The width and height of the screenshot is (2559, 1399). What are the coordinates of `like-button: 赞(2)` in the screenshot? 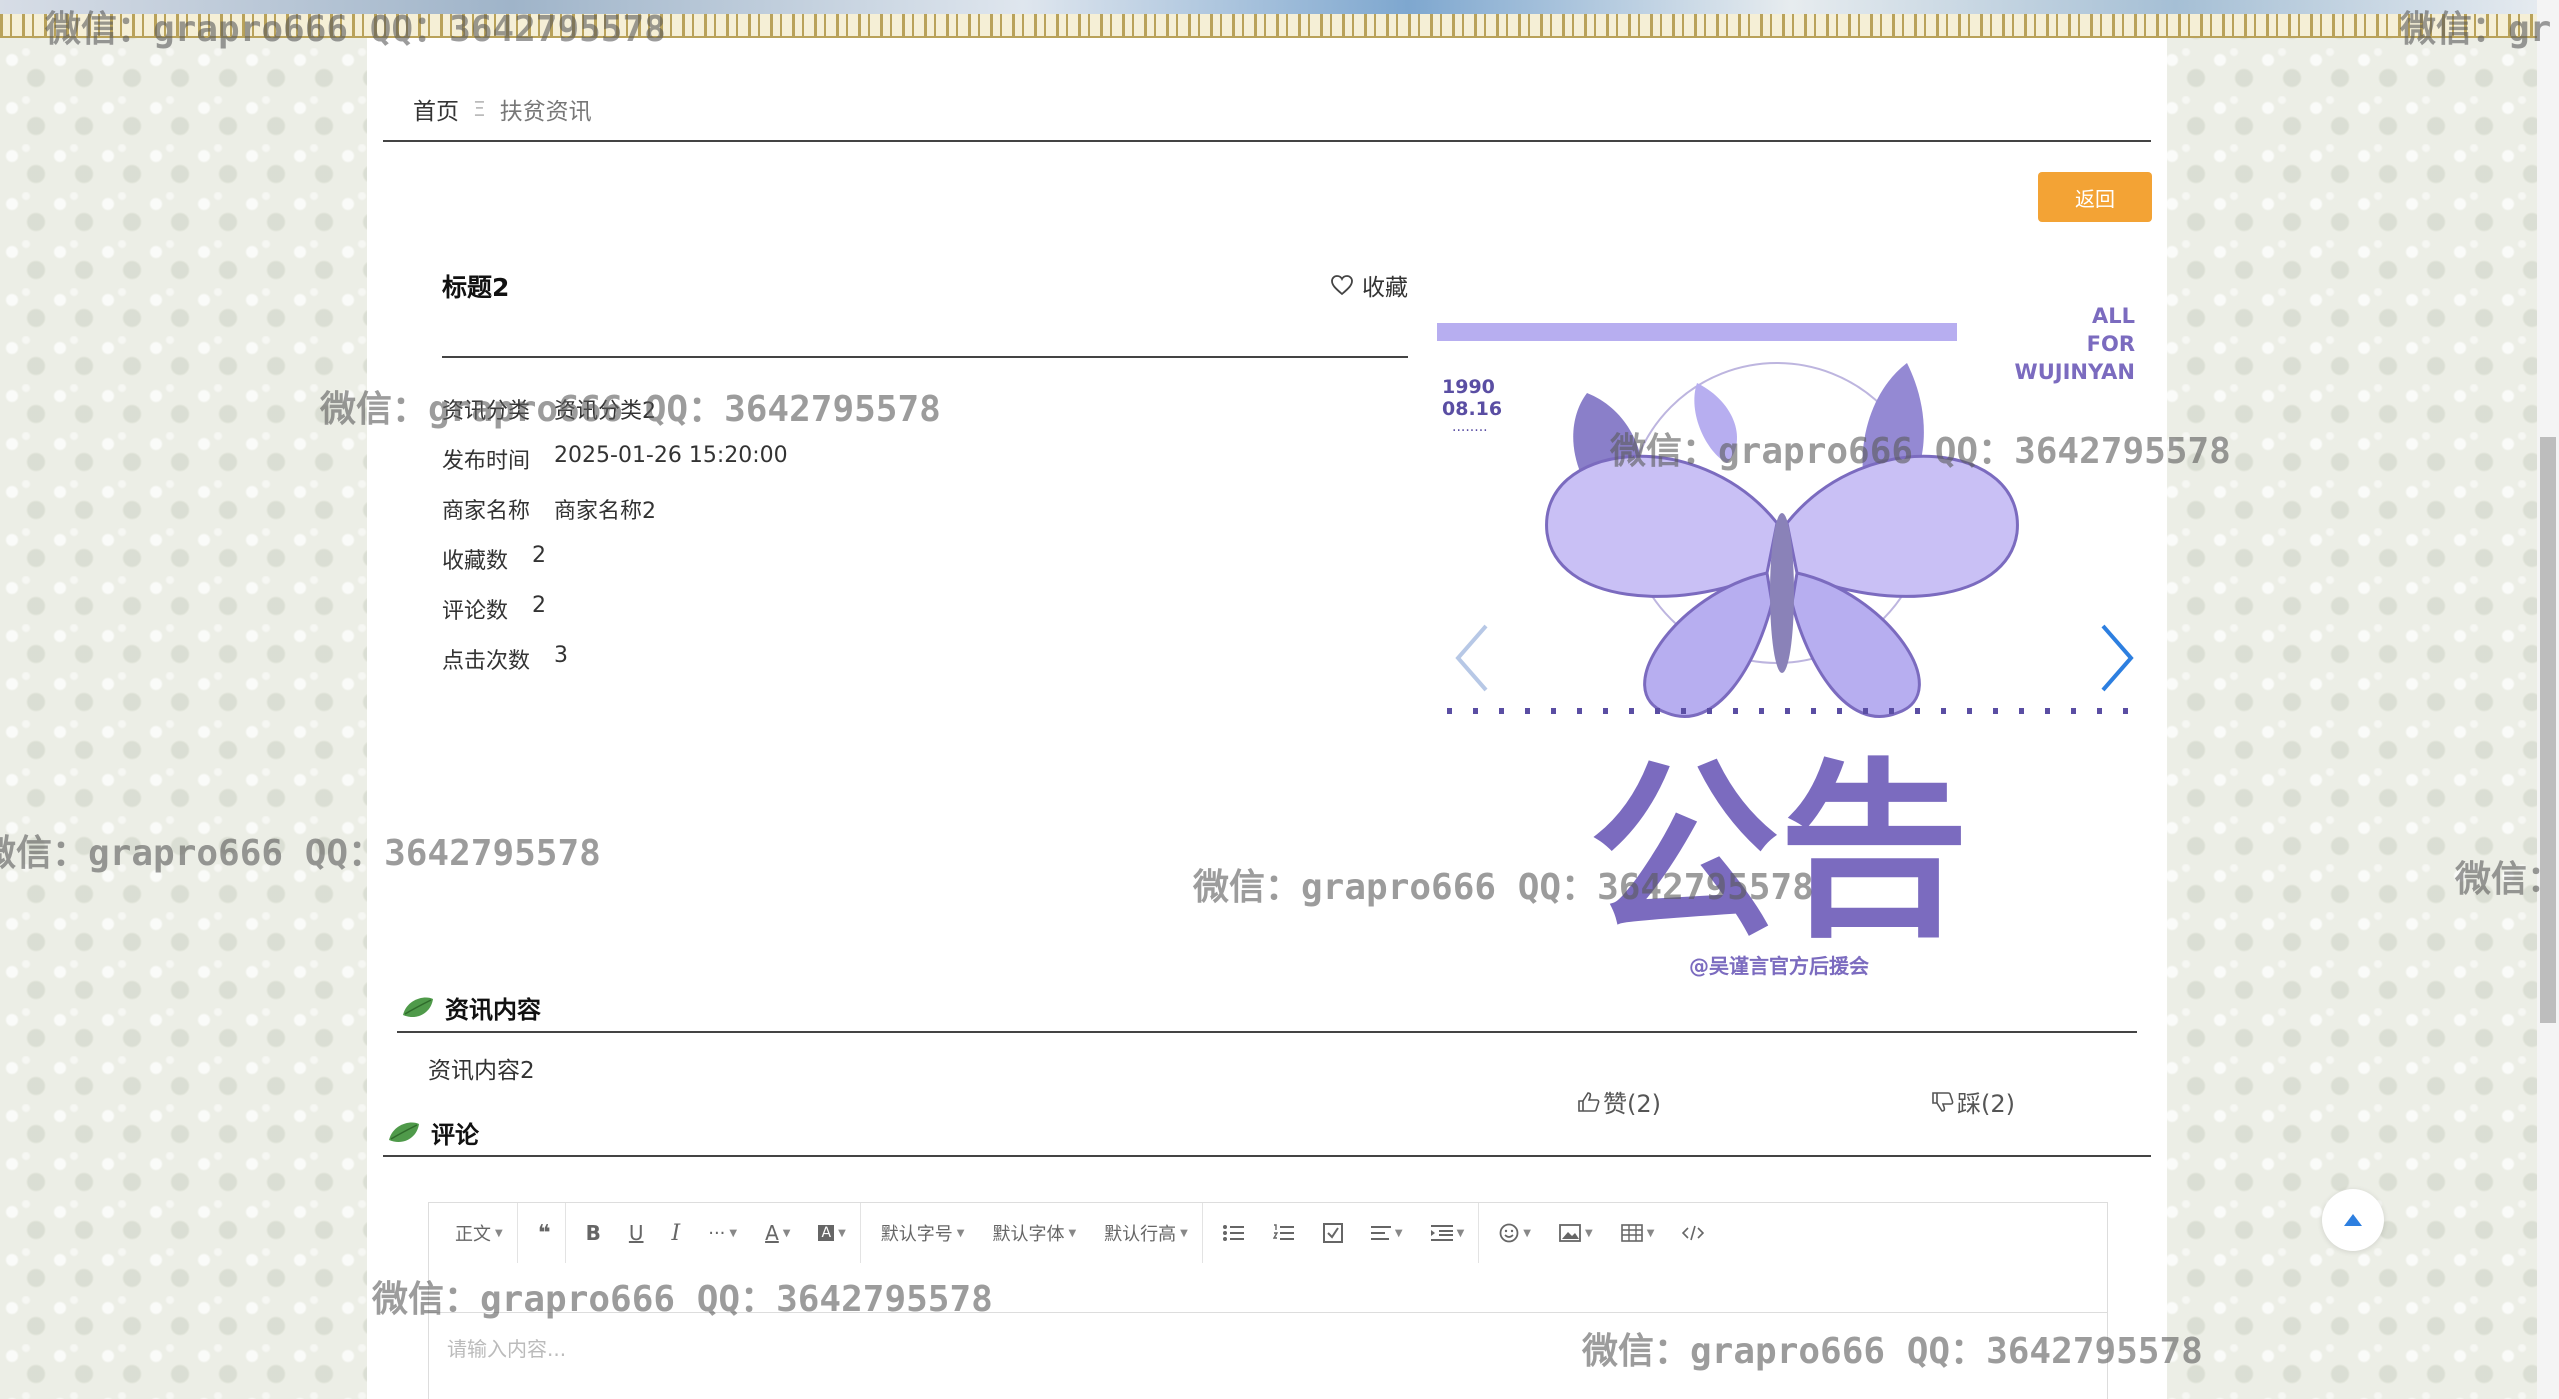 It's located at (1619, 1101).